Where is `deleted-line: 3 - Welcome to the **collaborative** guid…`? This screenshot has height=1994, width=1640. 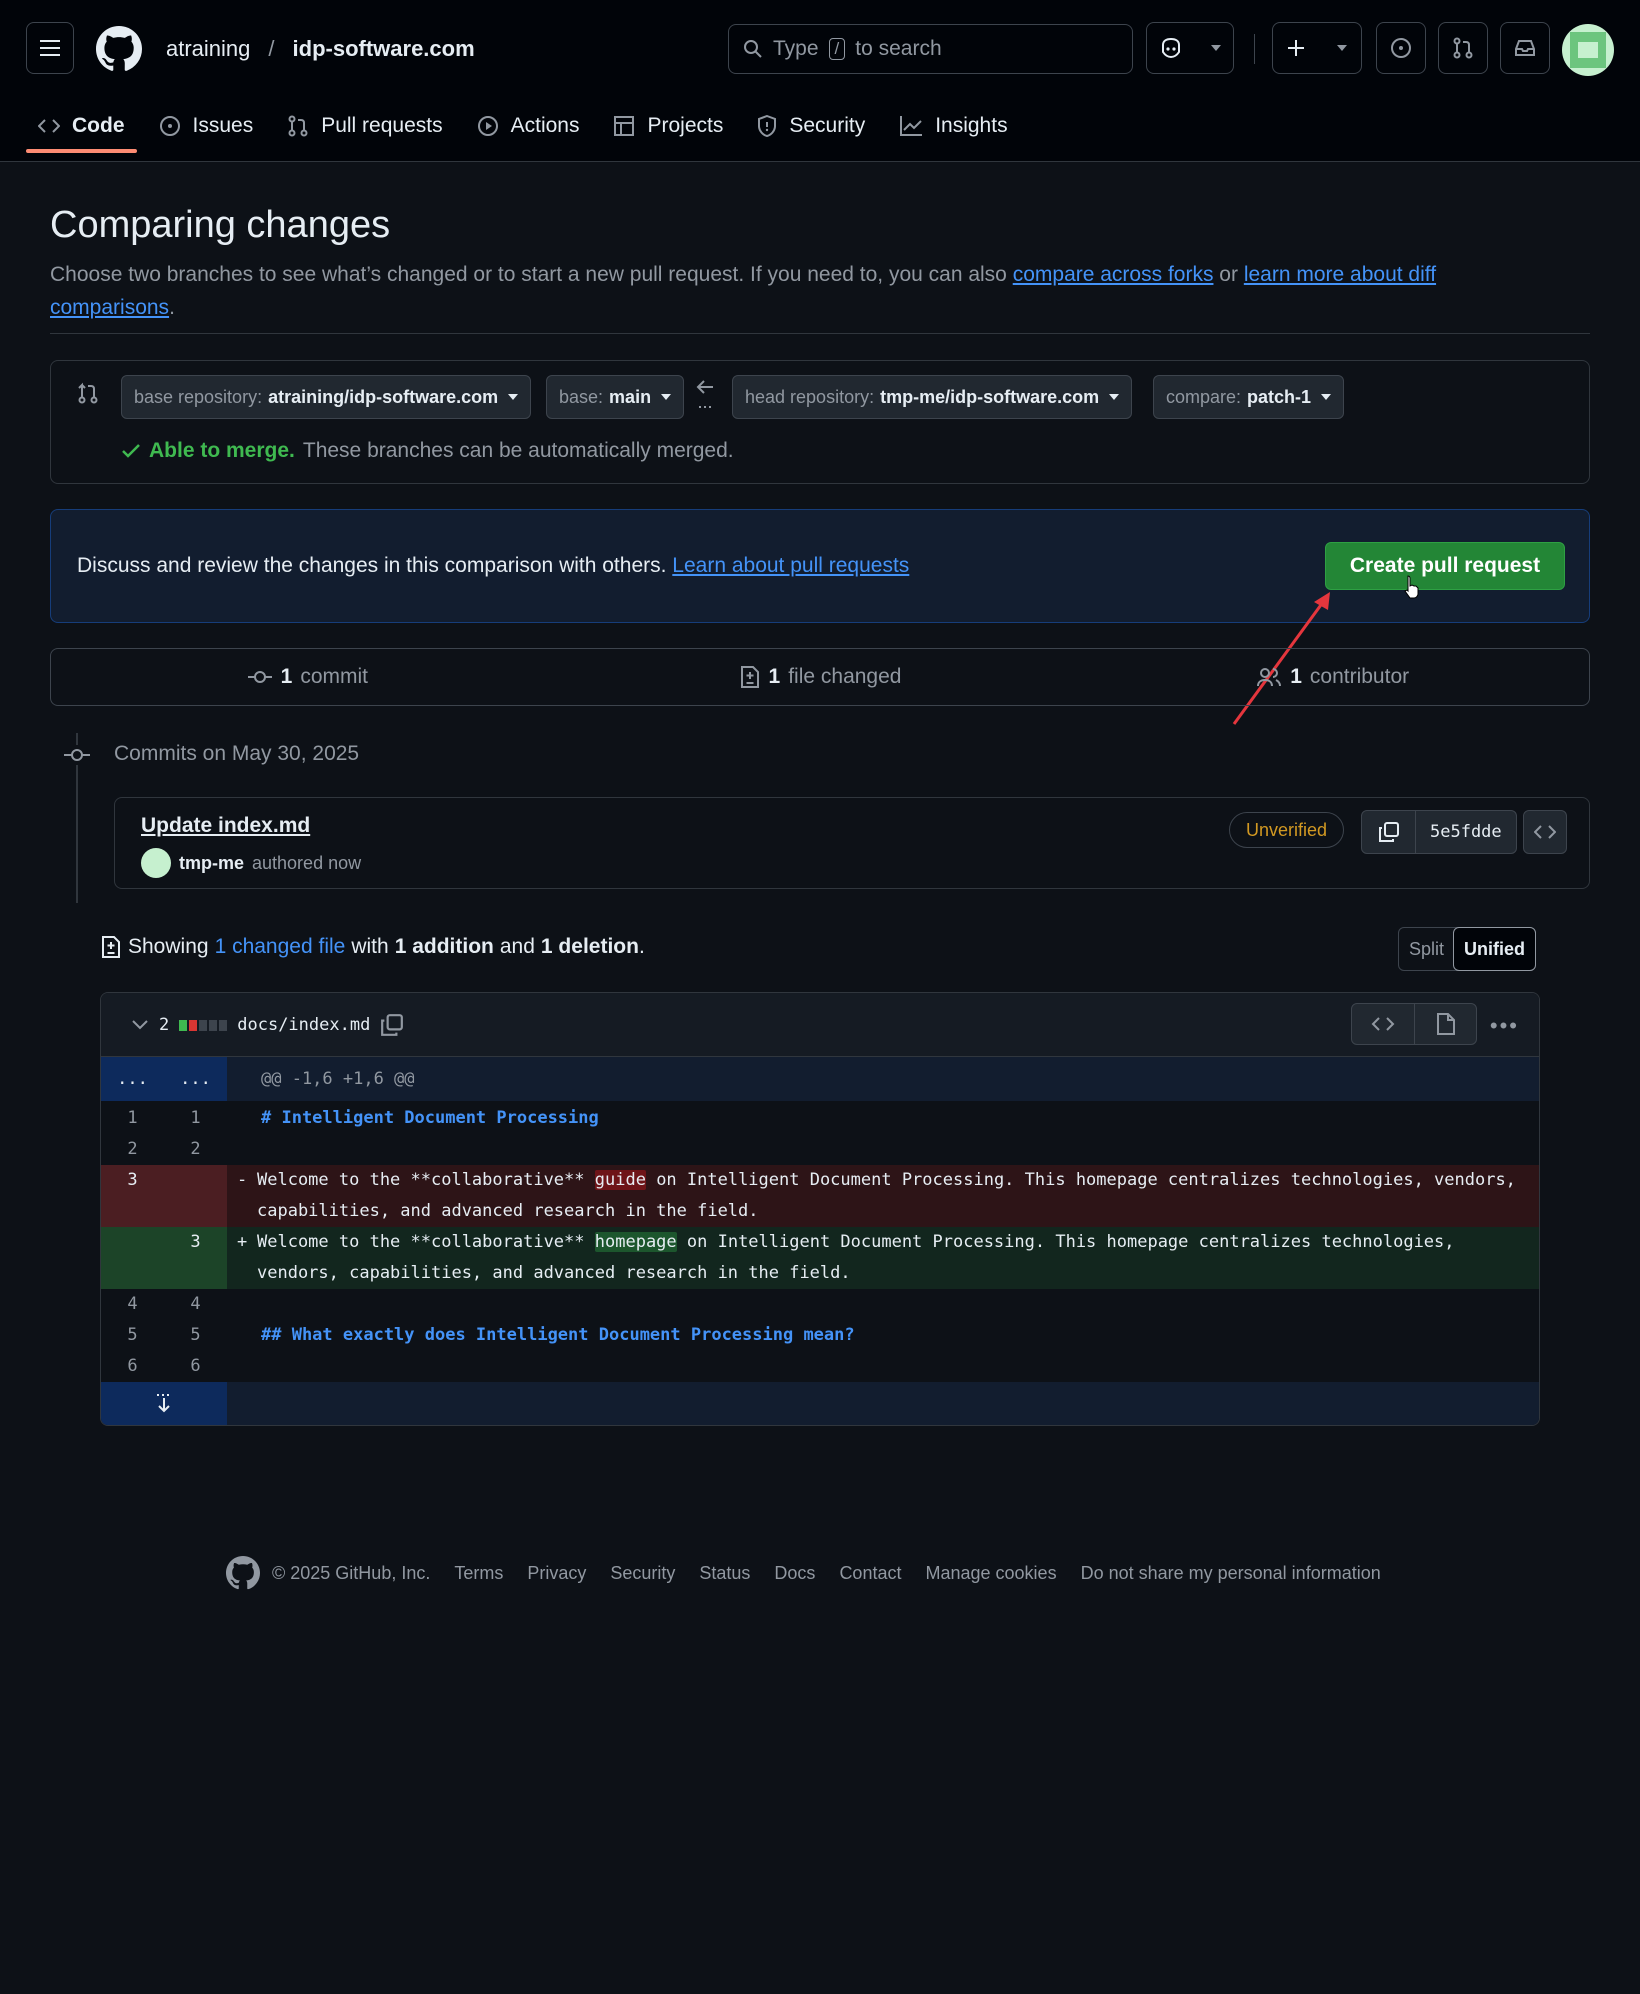
deleted-line: 3 - Welcome to the **collaborative** guid… is located at coordinates (820, 1196).